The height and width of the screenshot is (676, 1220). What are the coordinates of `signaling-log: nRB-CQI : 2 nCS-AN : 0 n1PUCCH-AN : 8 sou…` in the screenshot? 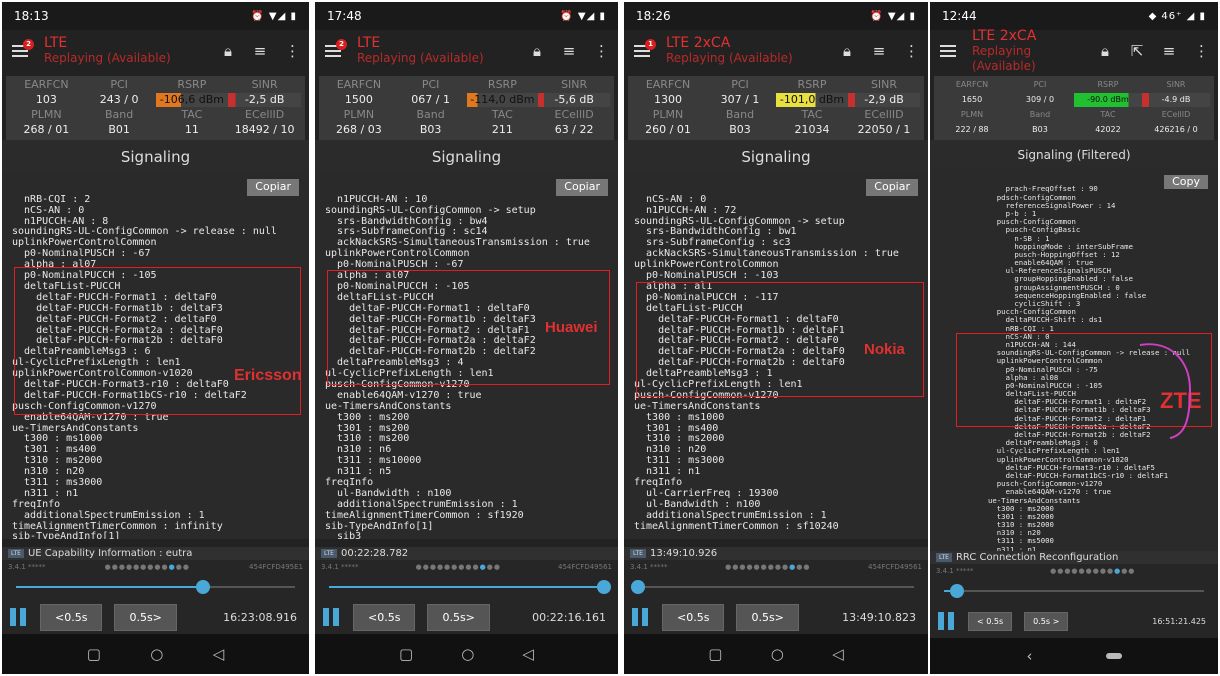 It's located at (155, 355).